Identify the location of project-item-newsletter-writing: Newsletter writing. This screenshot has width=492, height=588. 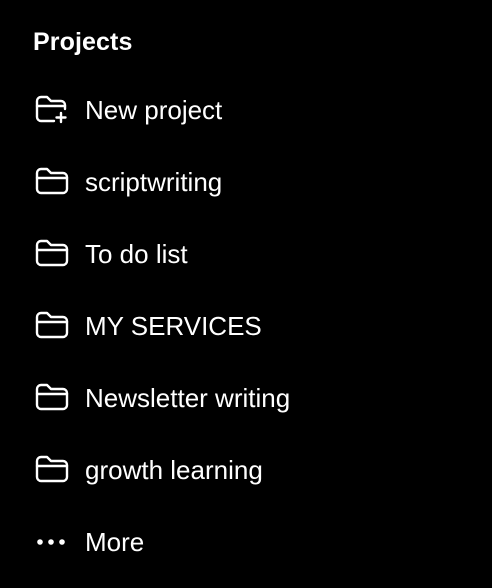
(246, 398).